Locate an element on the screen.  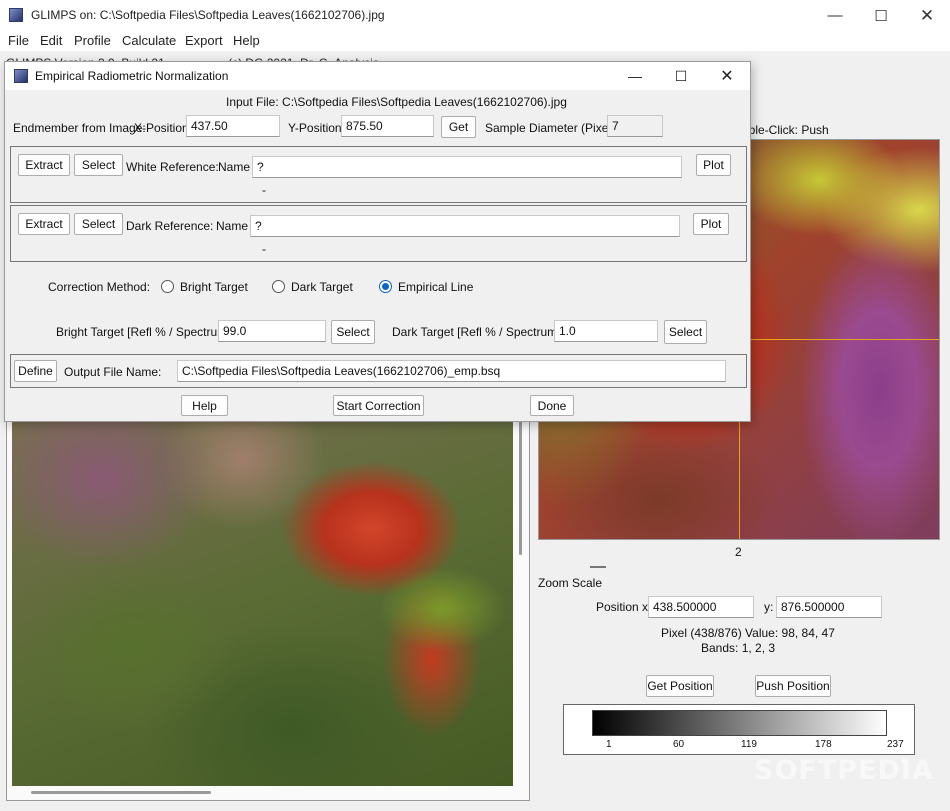
empirical-line-radio is located at coordinates (385, 286).